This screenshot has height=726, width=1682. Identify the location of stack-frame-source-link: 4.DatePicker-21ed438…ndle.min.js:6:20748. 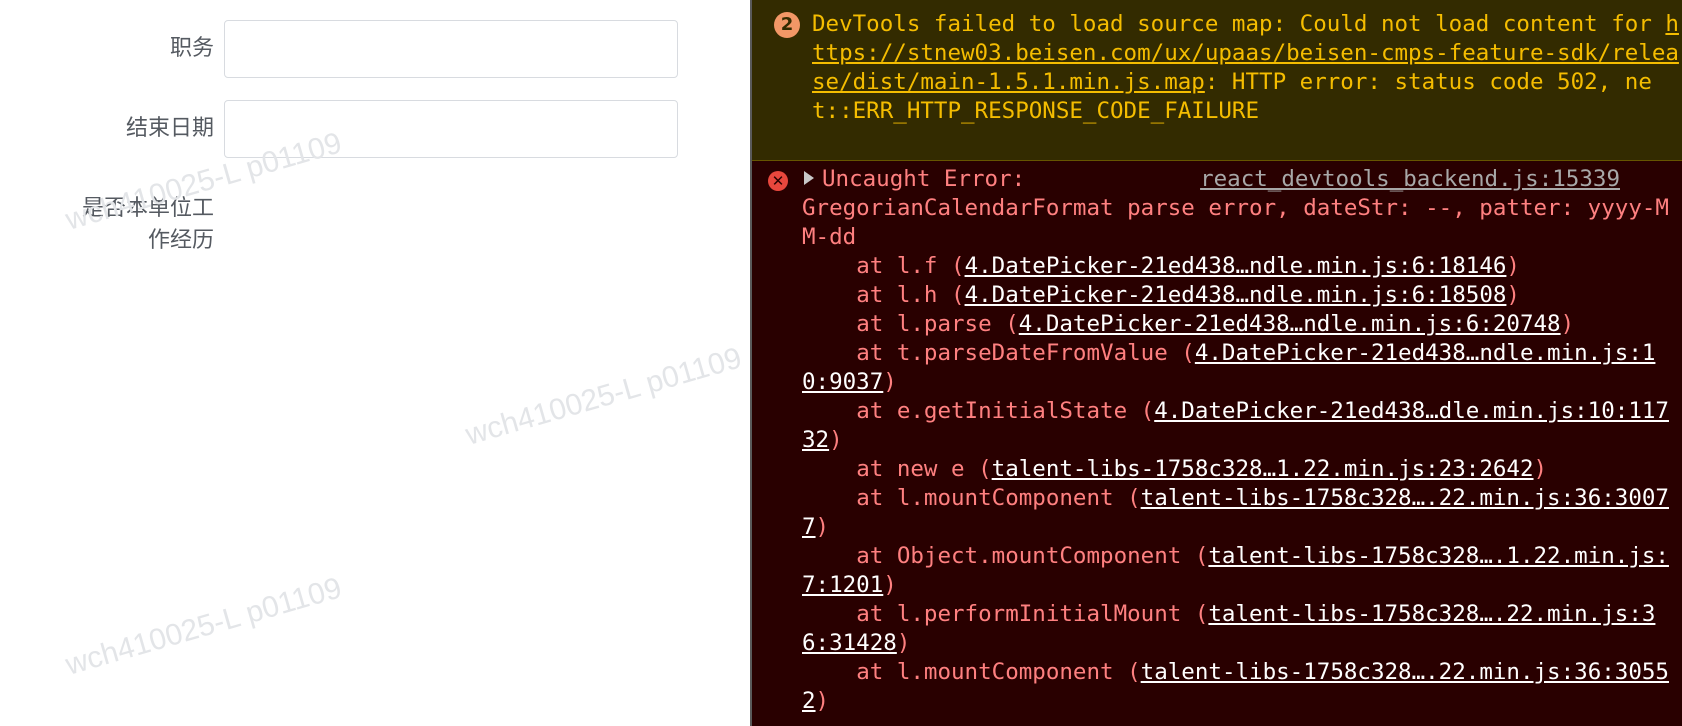
(1290, 324).